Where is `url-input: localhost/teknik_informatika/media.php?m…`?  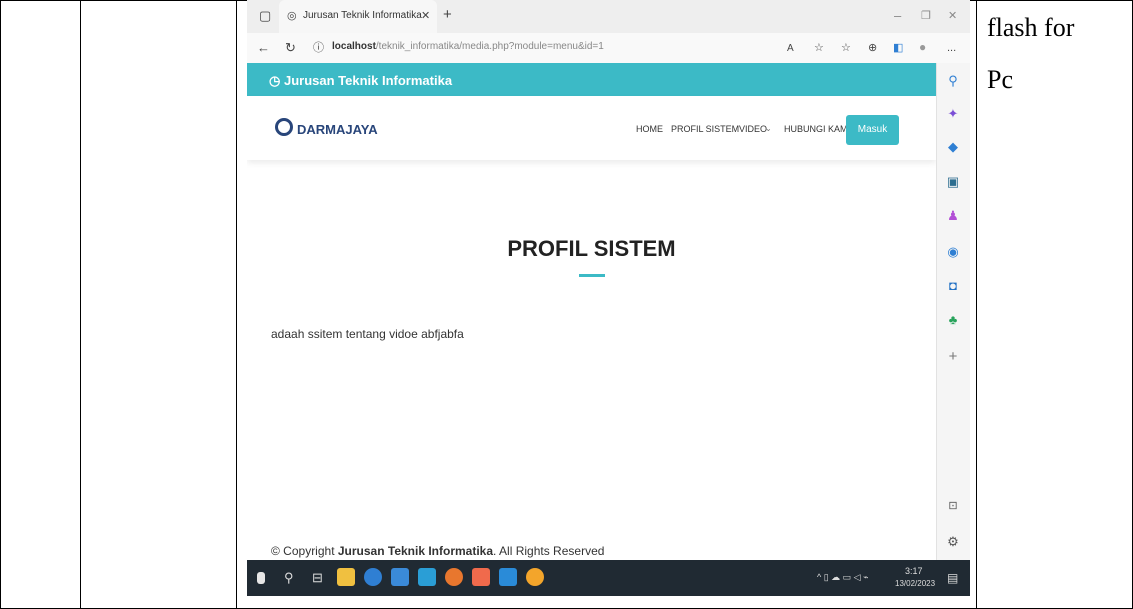 url-input: localhost/teknik_informatika/media.php?m… is located at coordinates (468, 46).